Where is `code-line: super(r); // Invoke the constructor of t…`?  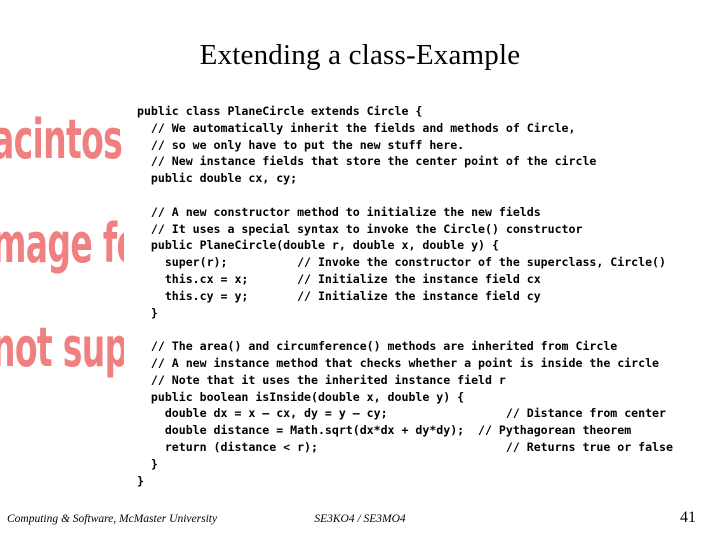 code-line: super(r); // Invoke the constructor of t… is located at coordinates (401, 262).